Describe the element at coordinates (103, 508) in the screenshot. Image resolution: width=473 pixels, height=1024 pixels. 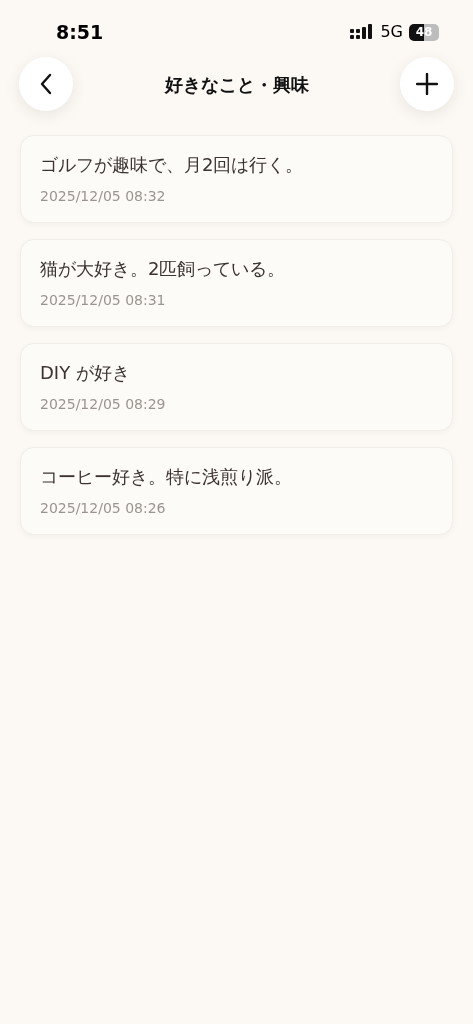
I see `entry-date: 2025/12/05 08:26` at that location.